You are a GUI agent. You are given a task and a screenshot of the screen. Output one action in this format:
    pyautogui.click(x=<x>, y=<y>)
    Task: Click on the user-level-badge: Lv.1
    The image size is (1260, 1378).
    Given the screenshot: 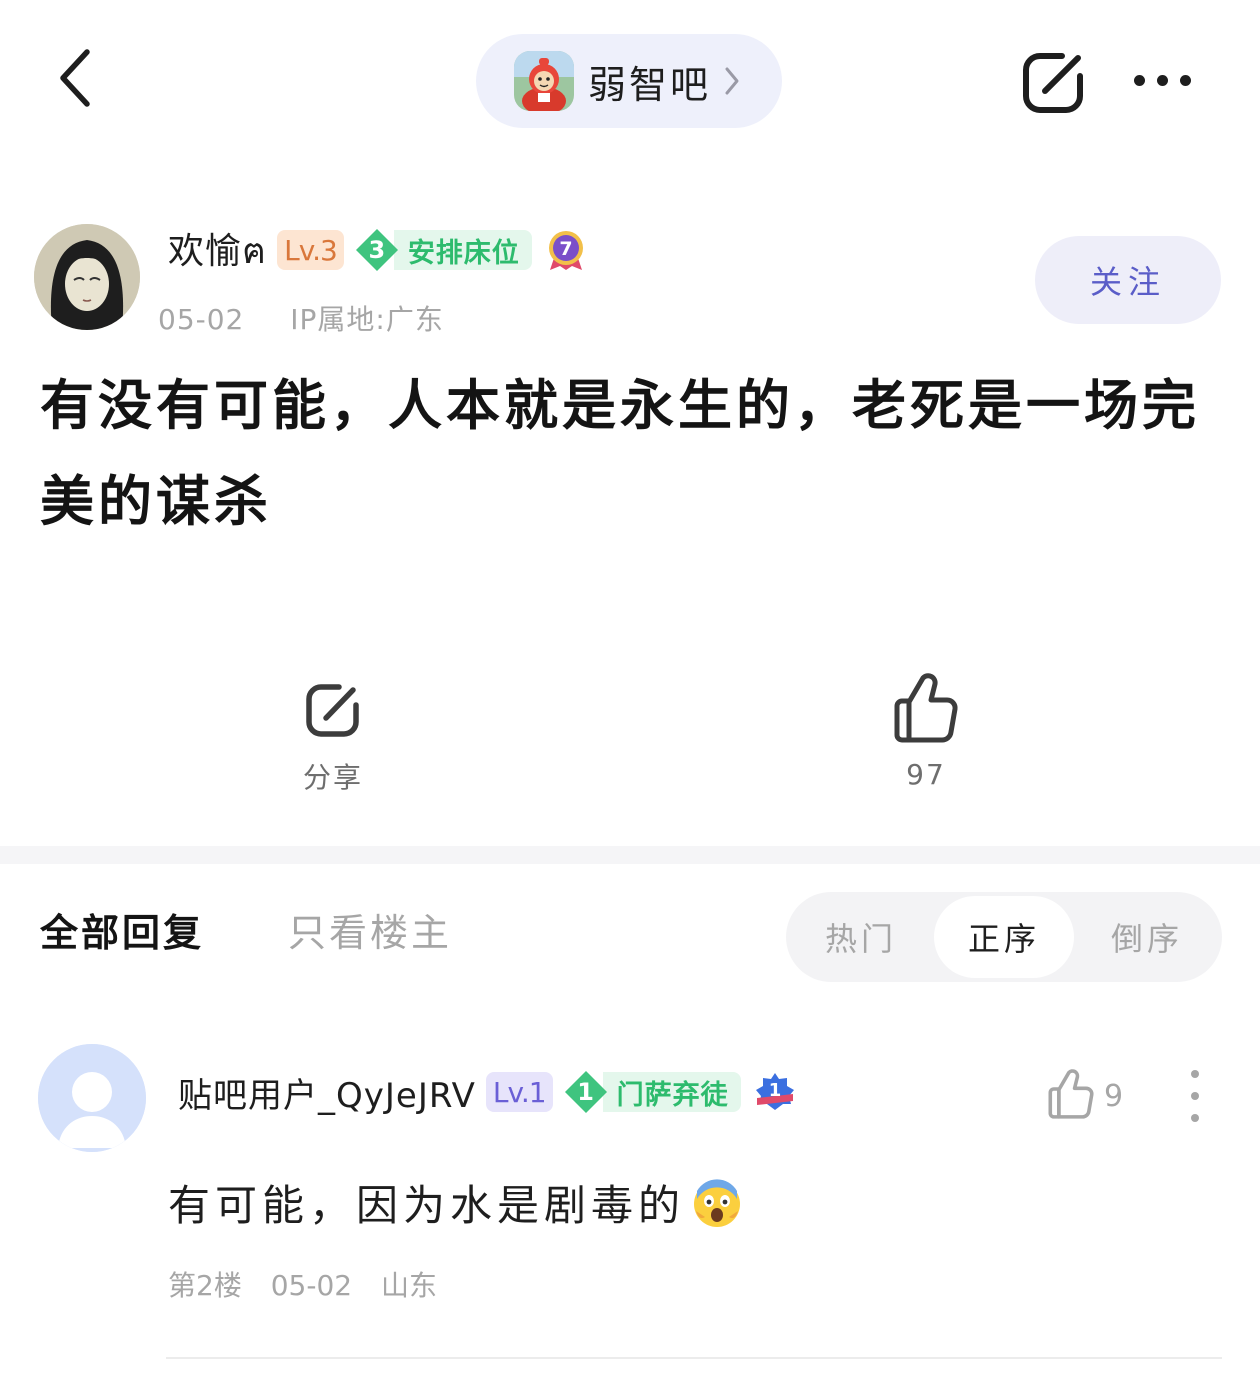 What is the action you would take?
    pyautogui.click(x=519, y=1092)
    